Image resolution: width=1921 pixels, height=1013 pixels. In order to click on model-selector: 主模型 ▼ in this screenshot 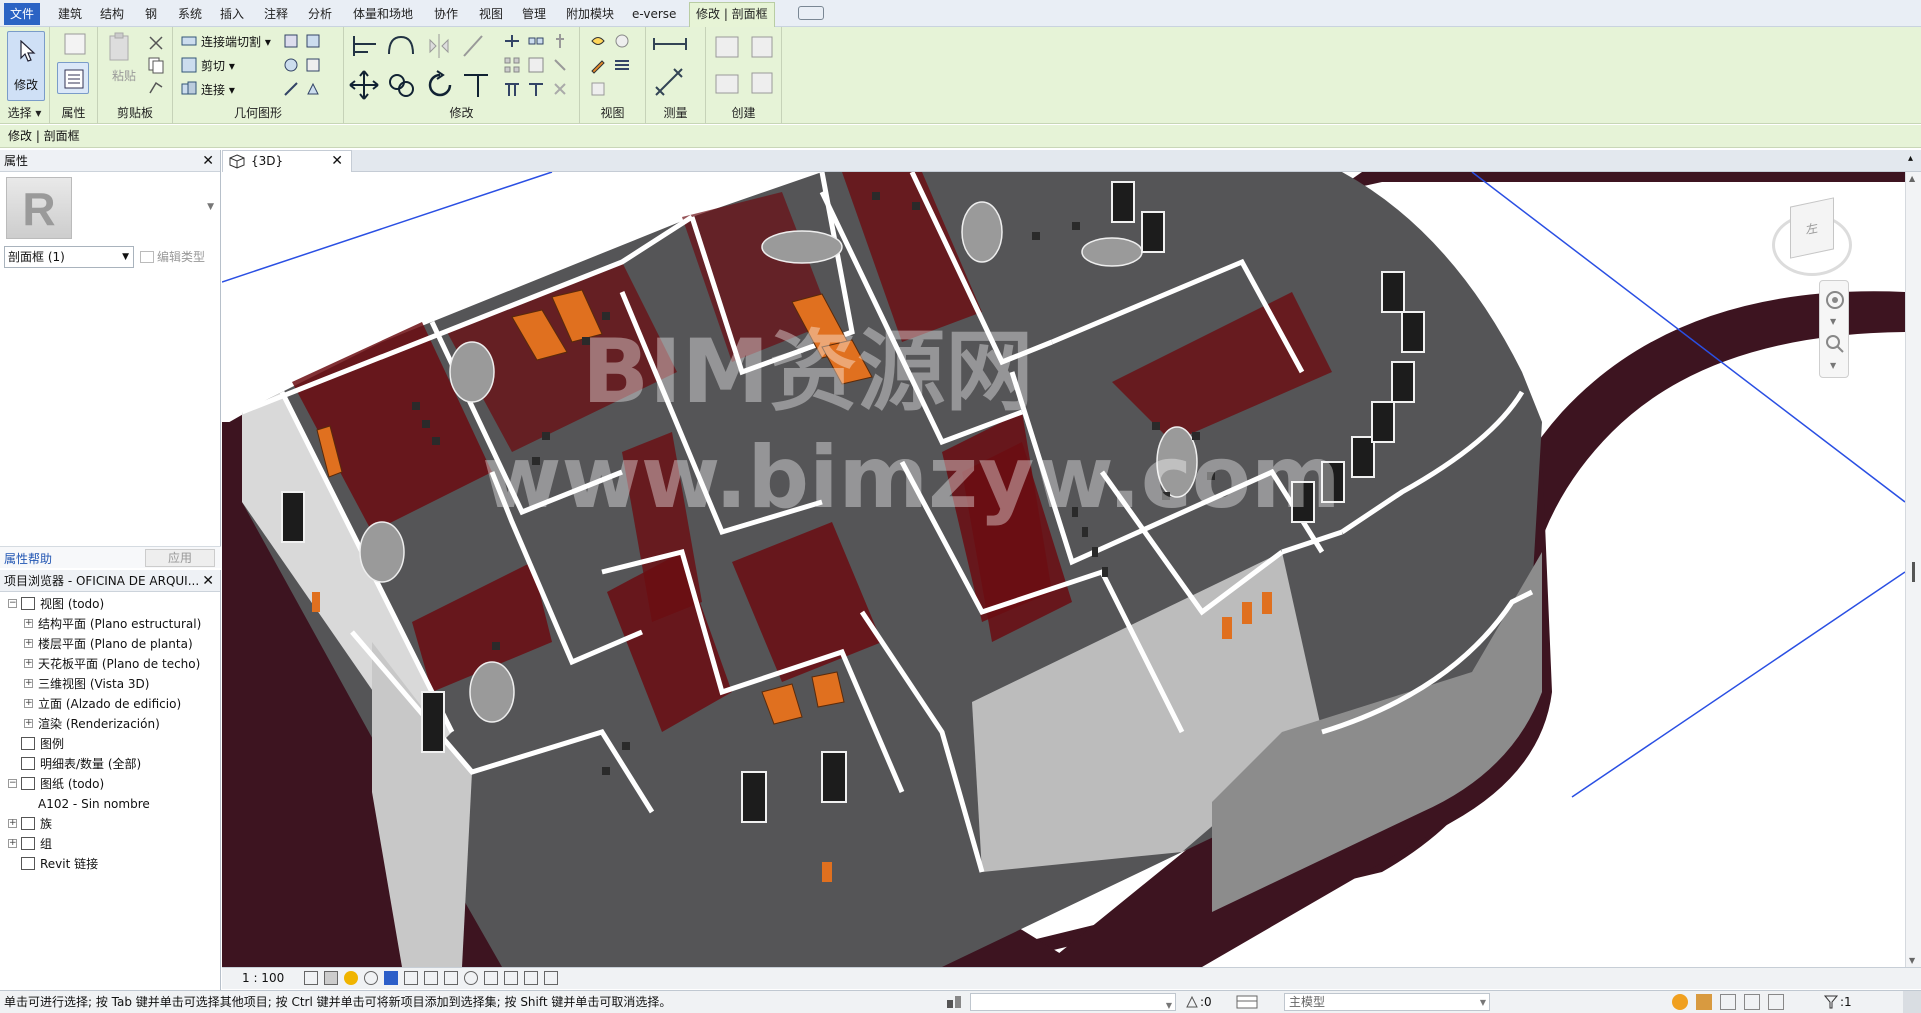, I will do `click(1387, 1002)`.